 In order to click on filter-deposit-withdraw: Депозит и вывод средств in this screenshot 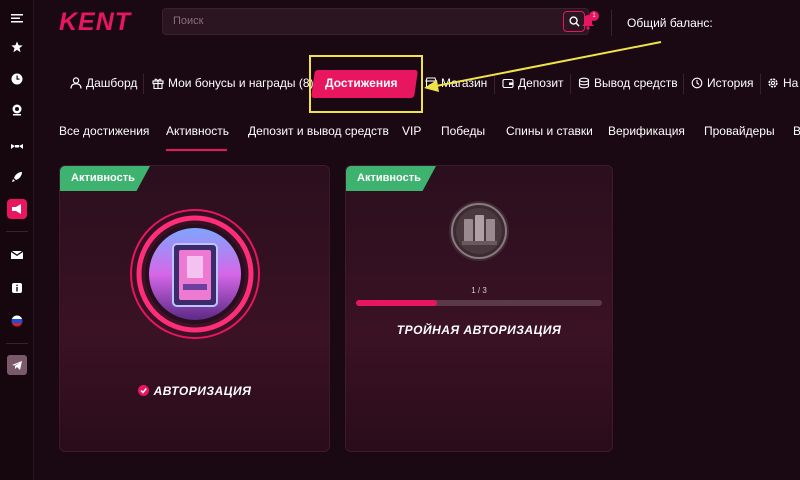, I will do `click(318, 131)`.